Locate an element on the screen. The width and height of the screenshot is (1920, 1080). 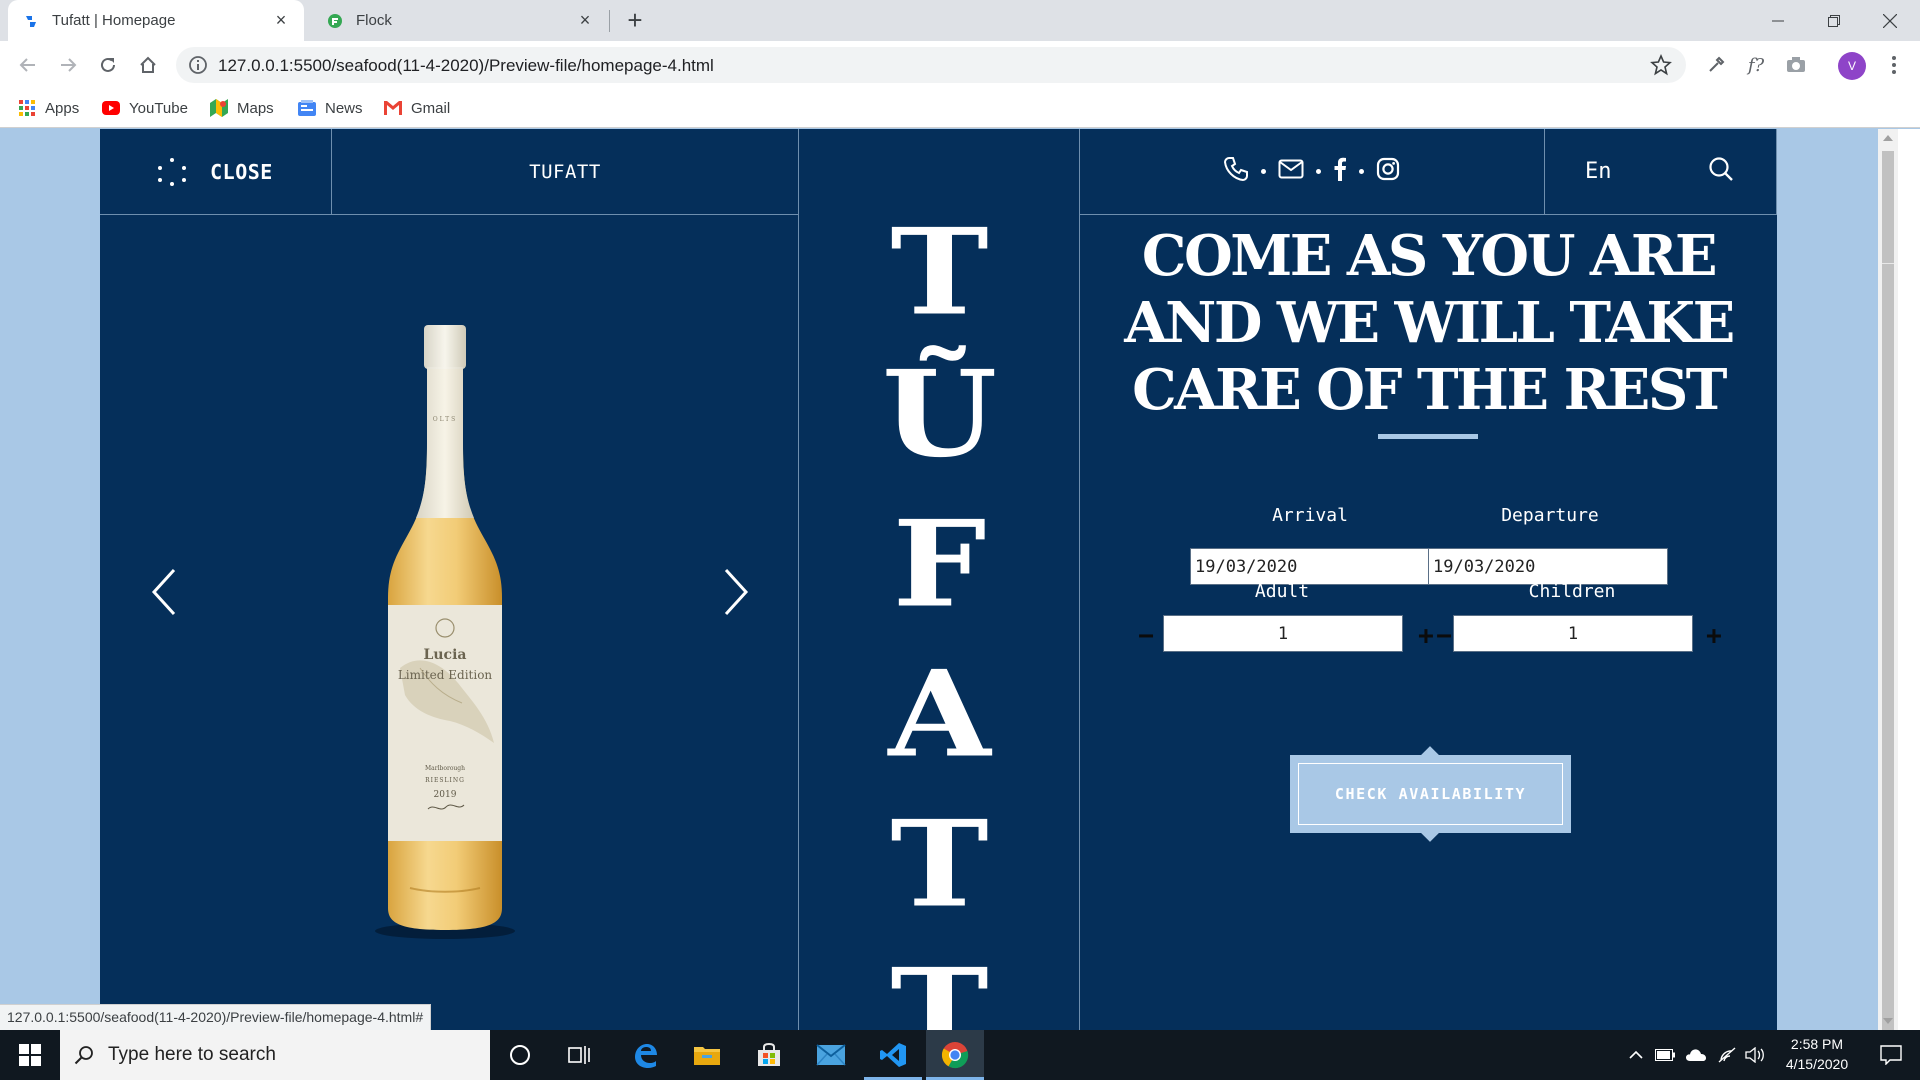
bottle-product-name: Lucia is located at coordinates (445, 655).